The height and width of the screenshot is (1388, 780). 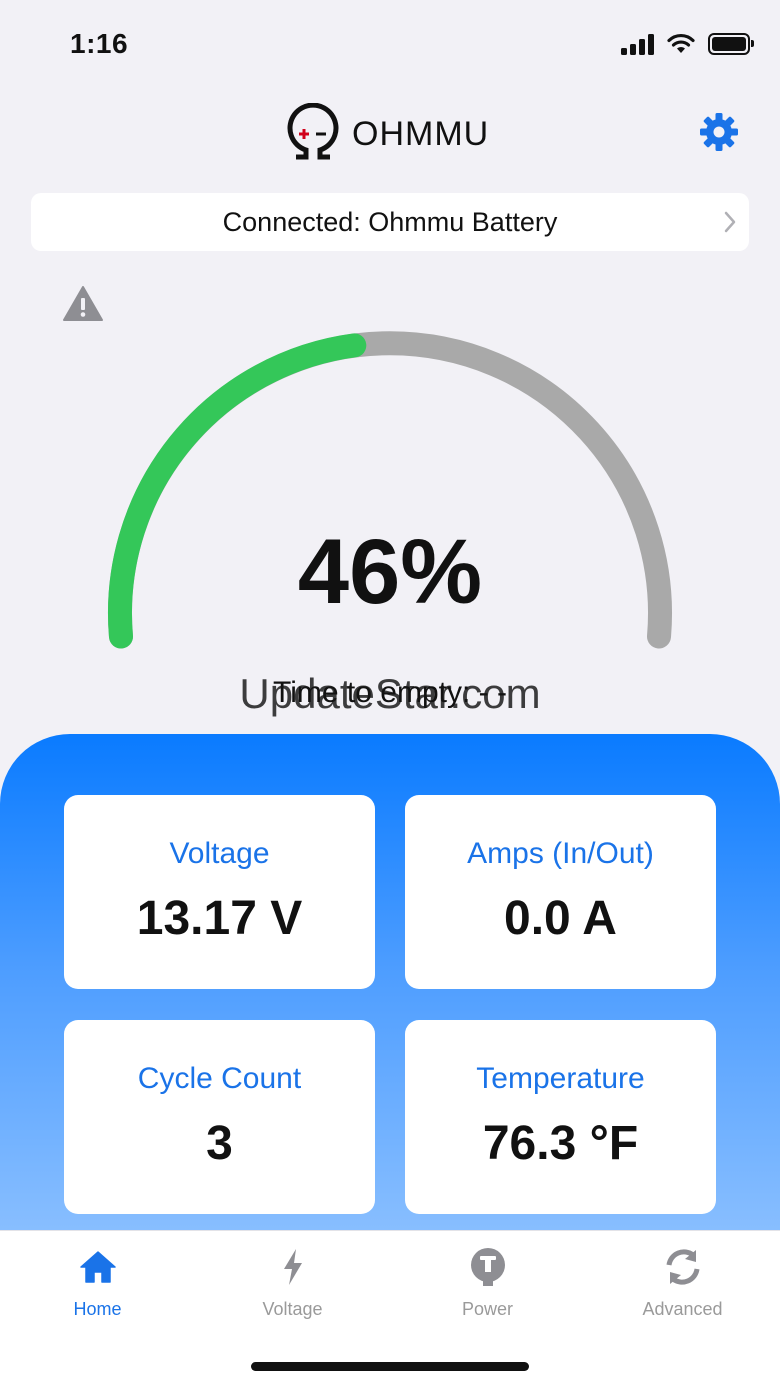 What do you see at coordinates (219, 853) in the screenshot?
I see `card-label: Voltage` at bounding box center [219, 853].